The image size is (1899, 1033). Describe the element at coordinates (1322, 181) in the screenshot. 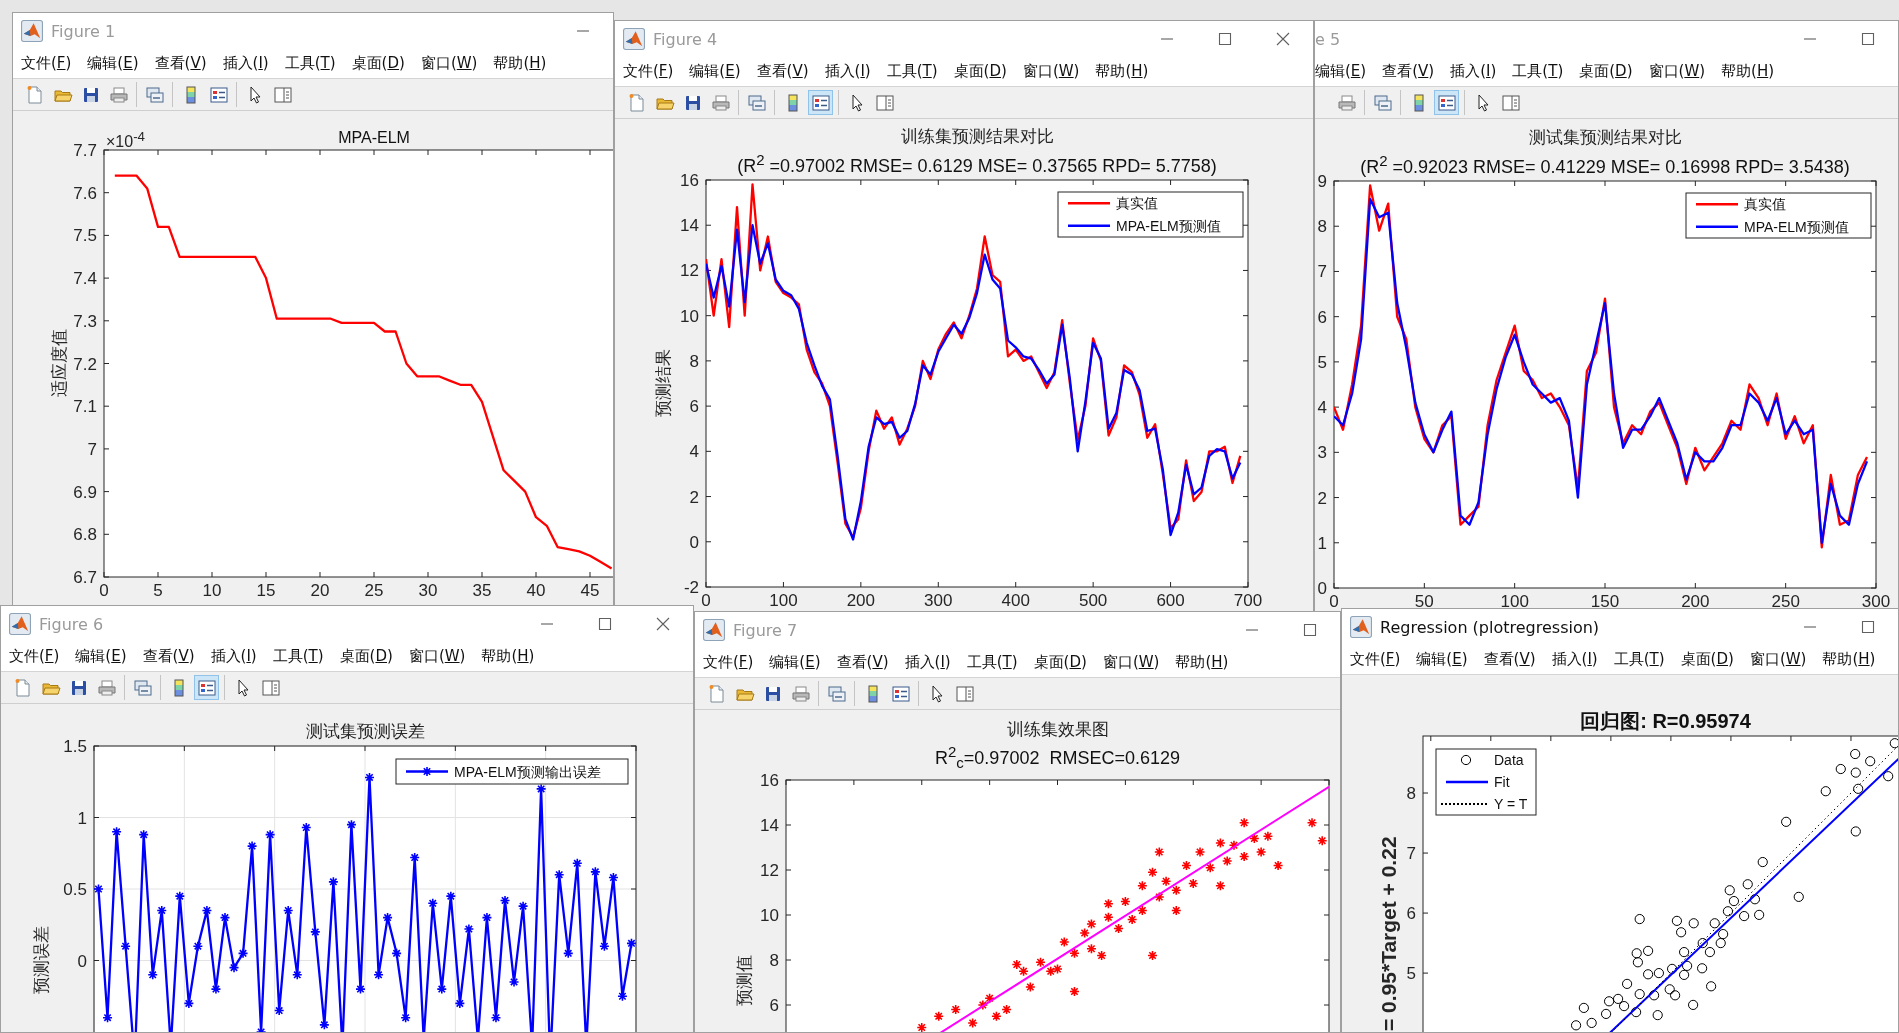

I see `tick-label: 9` at that location.